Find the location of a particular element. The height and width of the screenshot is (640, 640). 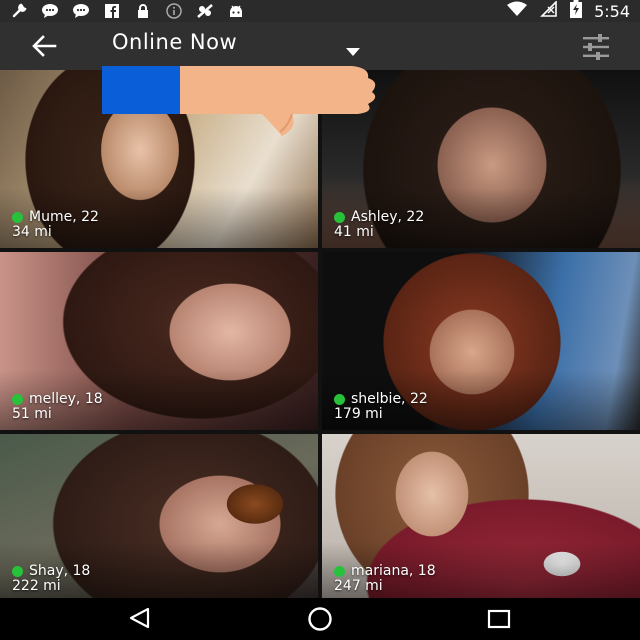

vpn-icon is located at coordinates (205, 11).